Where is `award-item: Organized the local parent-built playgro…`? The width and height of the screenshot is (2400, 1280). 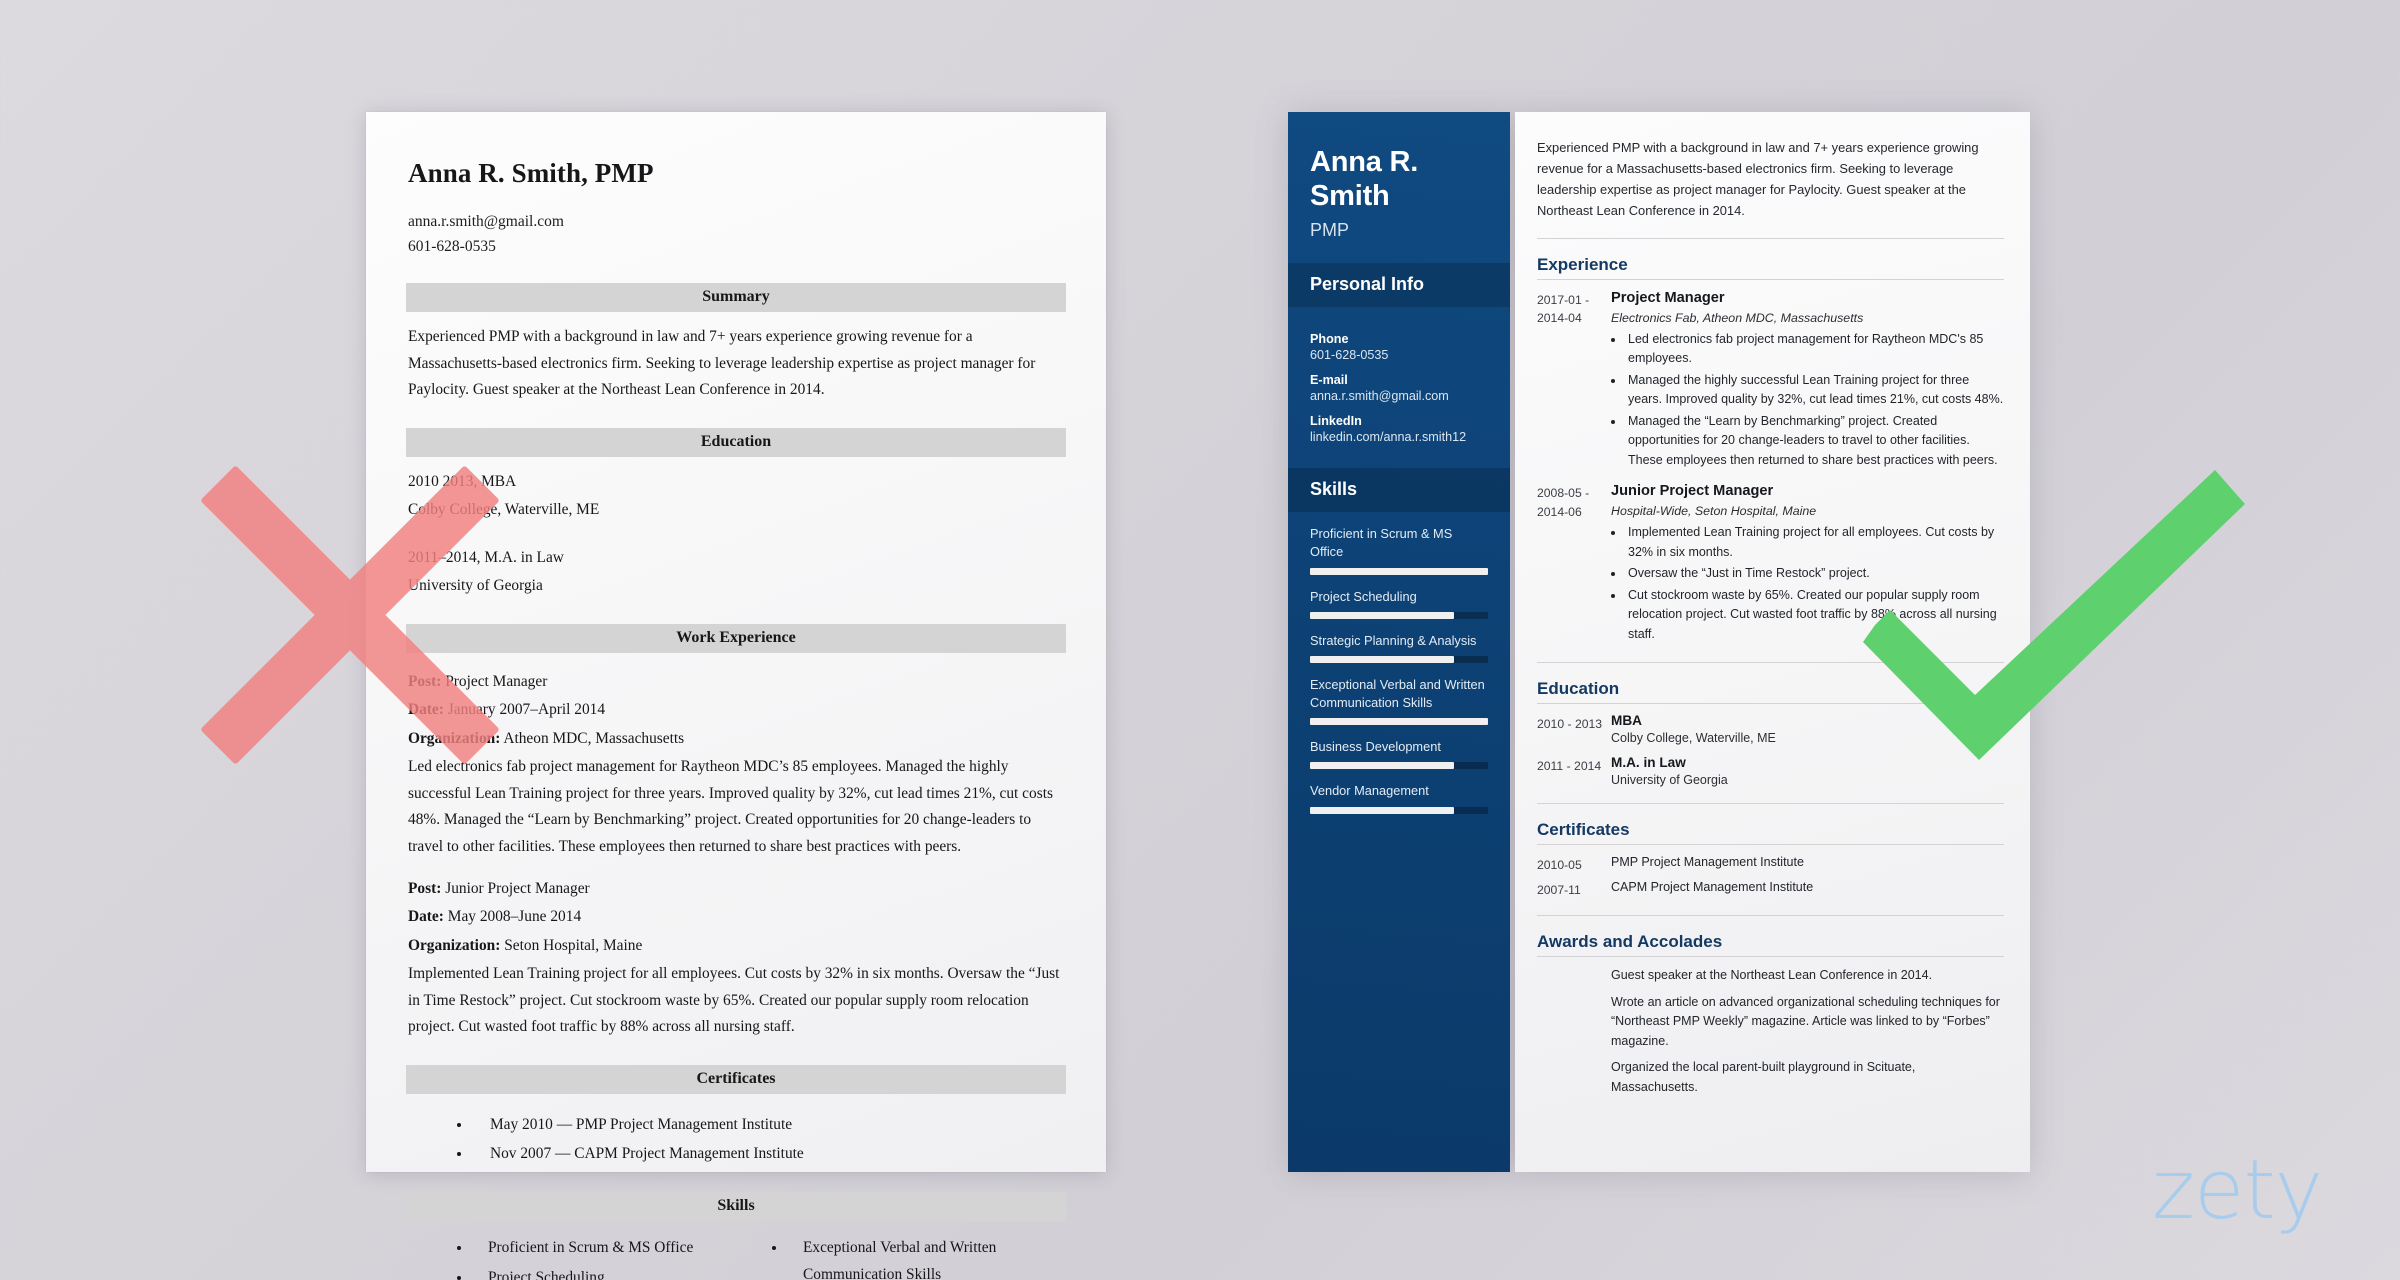 award-item: Organized the local parent-built playgro… is located at coordinates (1763, 1077).